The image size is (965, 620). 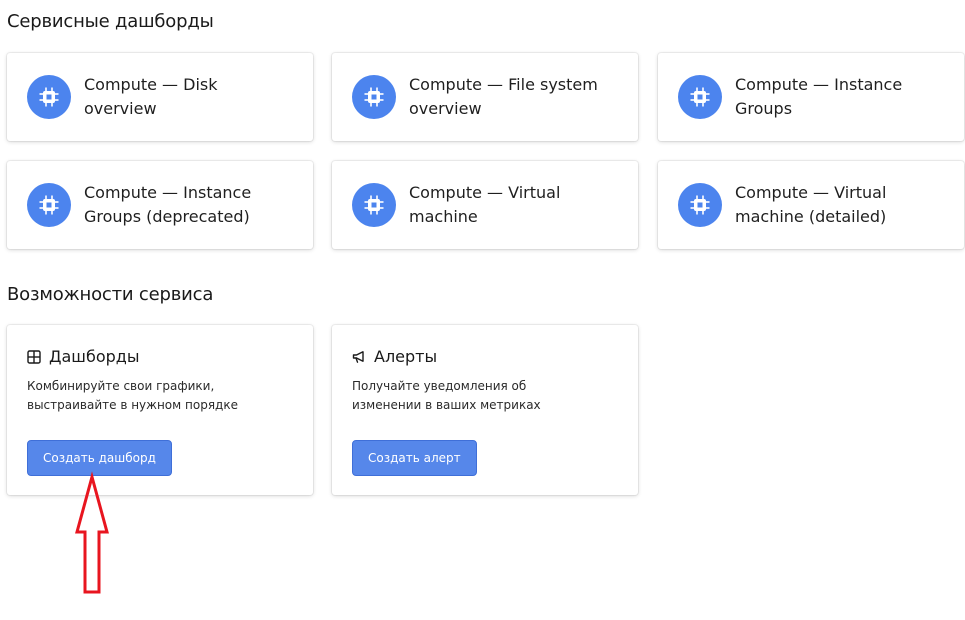 I want to click on service-dashboards-title: Сервисные дашборды, so click(x=110, y=21).